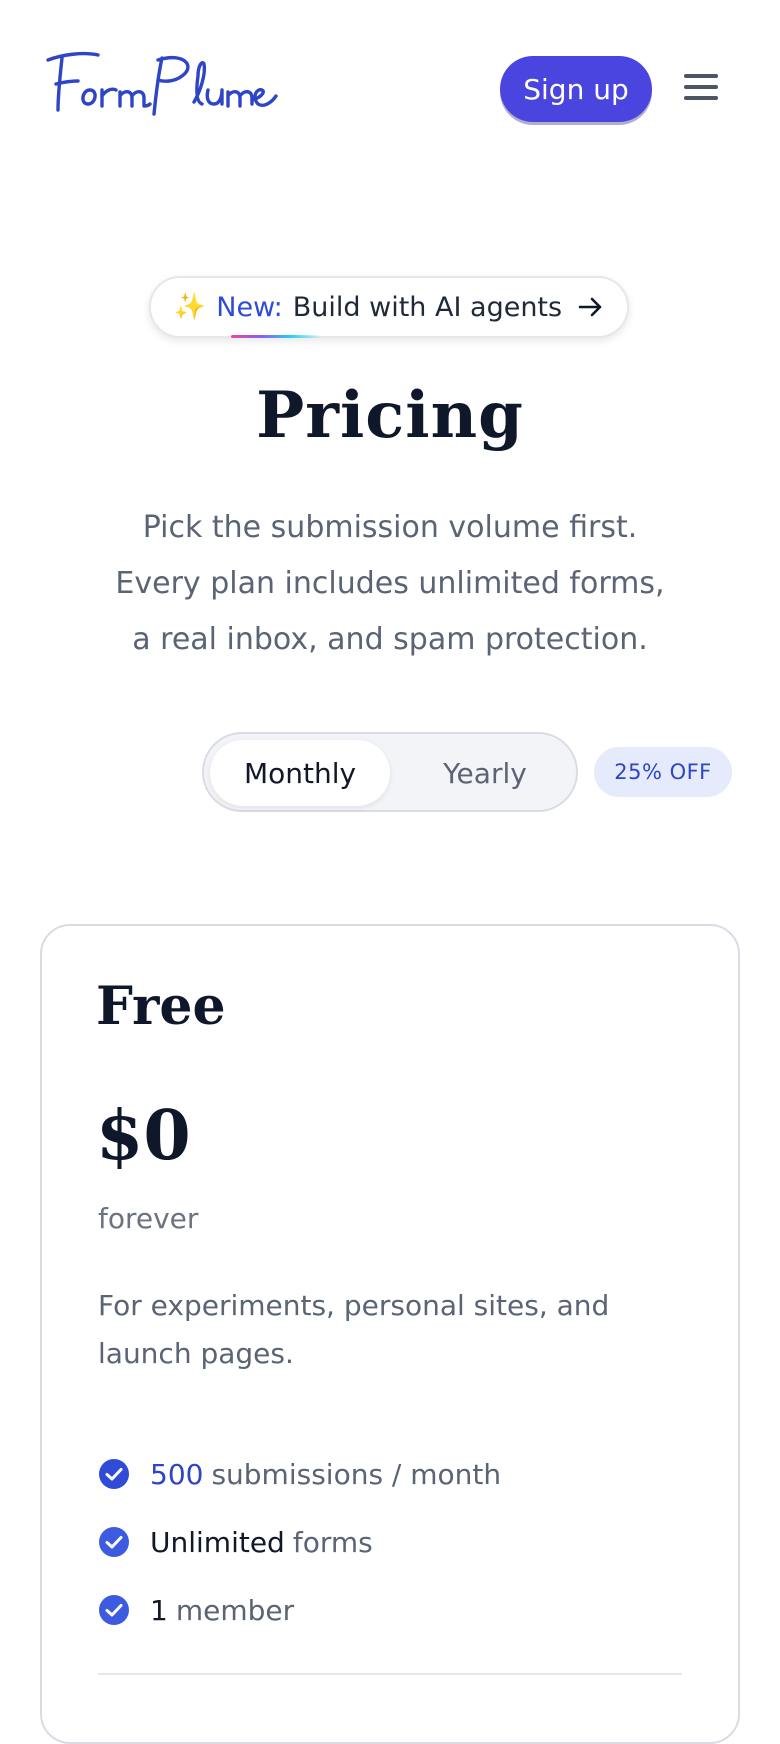 This screenshot has width=780, height=1744. What do you see at coordinates (663, 772) in the screenshot?
I see `yearly-discount-badge: 25% OFF` at bounding box center [663, 772].